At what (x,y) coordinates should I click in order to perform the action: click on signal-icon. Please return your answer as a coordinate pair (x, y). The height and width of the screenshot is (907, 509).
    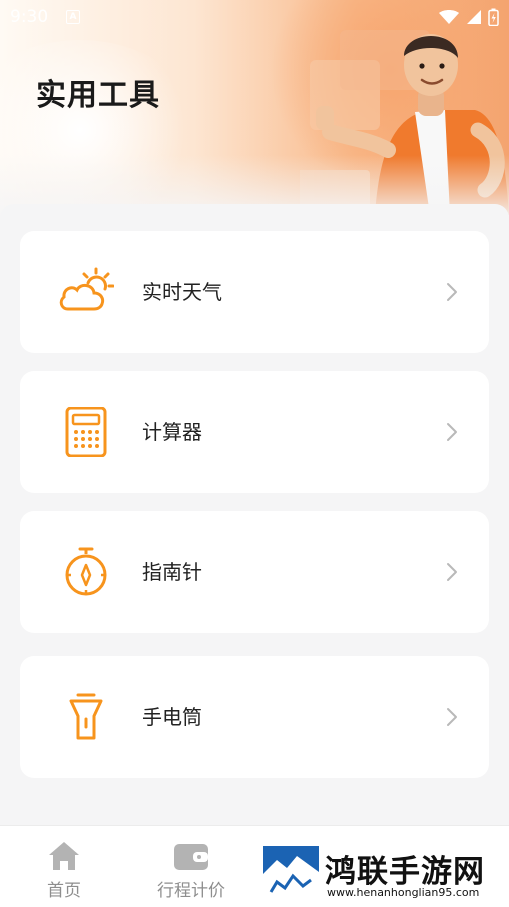
    Looking at the image, I should click on (474, 17).